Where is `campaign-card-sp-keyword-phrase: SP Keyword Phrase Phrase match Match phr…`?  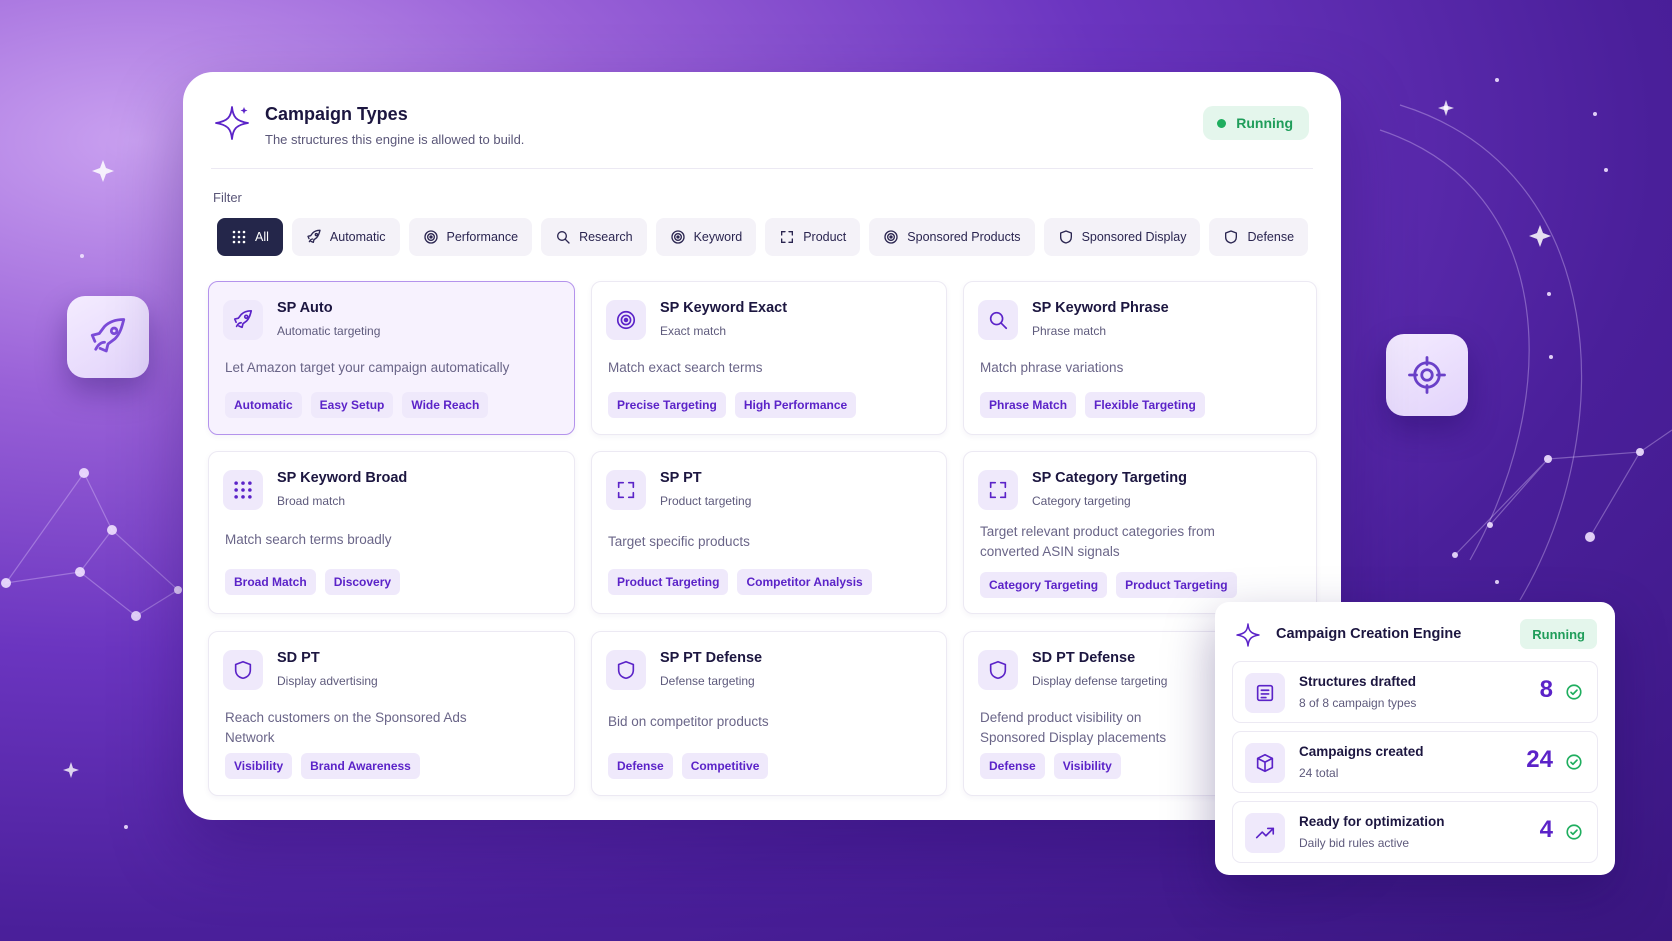
campaign-card-sp-keyword-phrase: SP Keyword Phrase Phrase match Match phr… is located at coordinates (1140, 358).